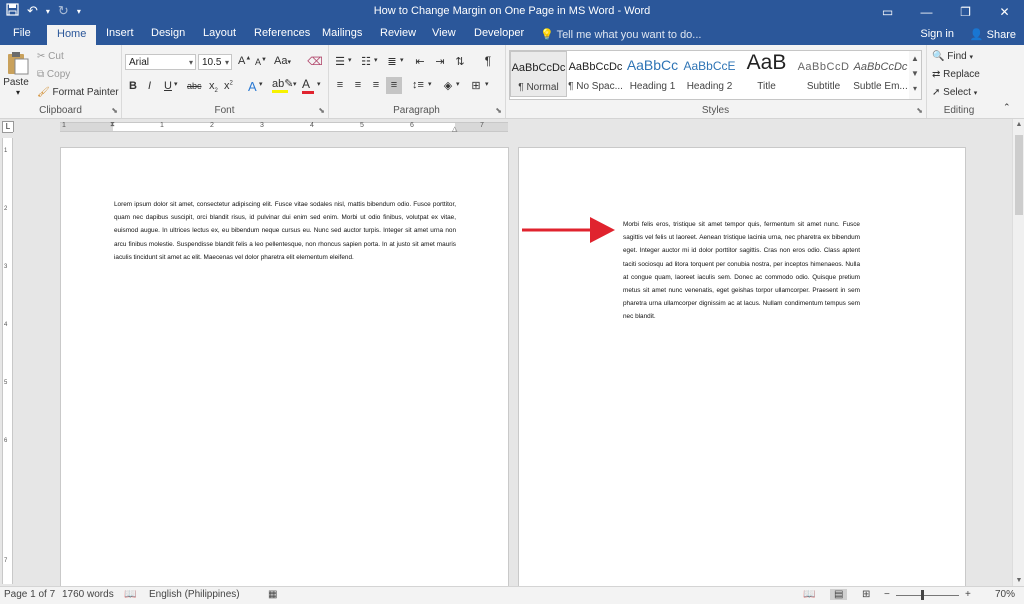  Describe the element at coordinates (652, 74) in the screenshot. I see `style-heading-1: AaBbCc Heading 1` at that location.